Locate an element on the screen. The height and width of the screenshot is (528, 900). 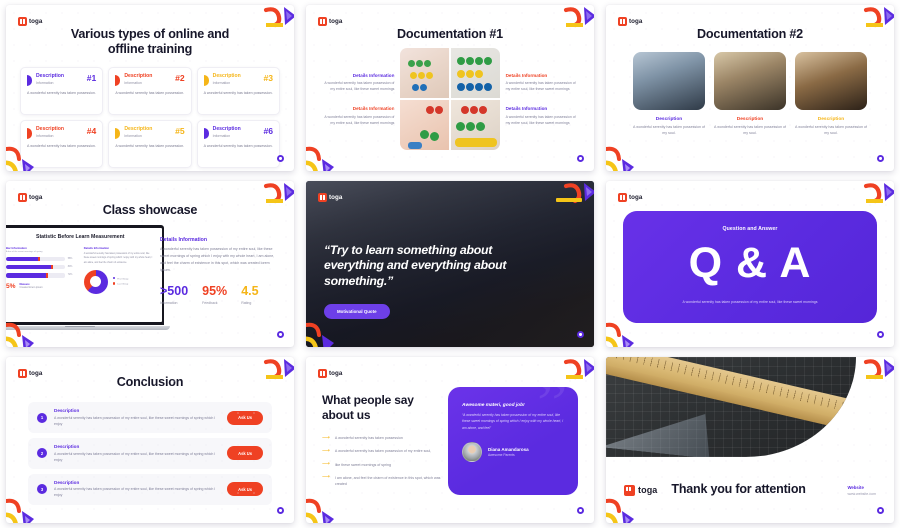
stat-item: 95% Feedback is located at coordinates (214, 295).